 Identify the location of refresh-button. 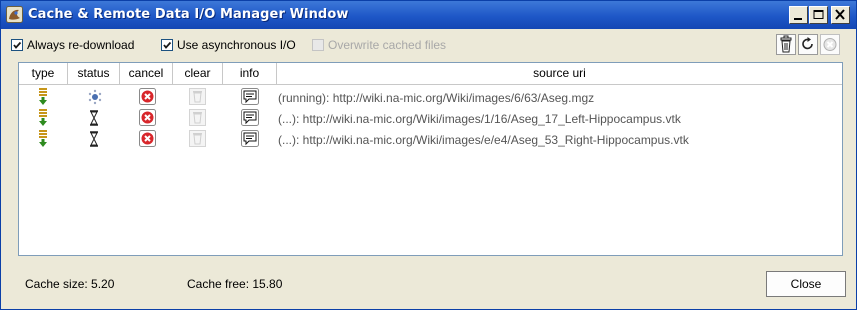
(808, 44).